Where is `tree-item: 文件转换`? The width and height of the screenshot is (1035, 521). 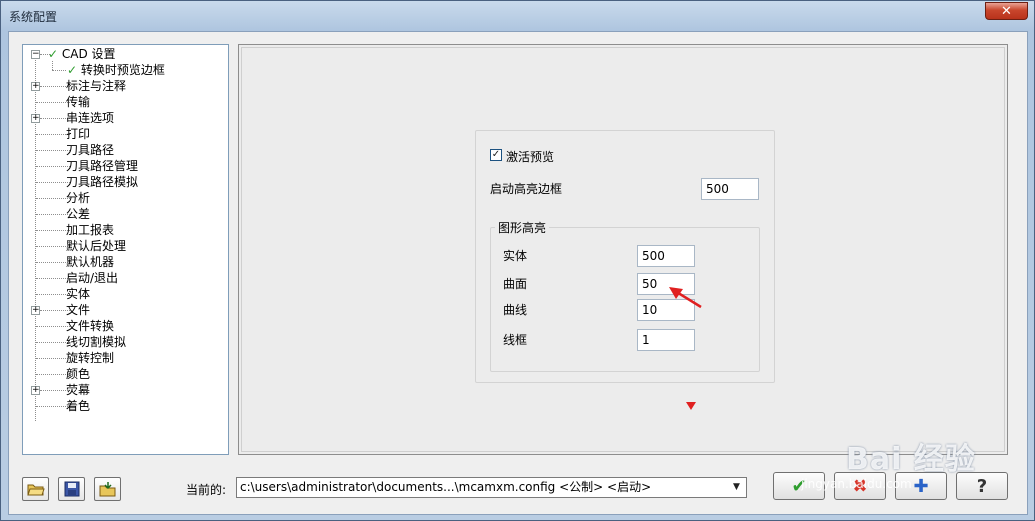 tree-item: 文件转换 is located at coordinates (90, 326).